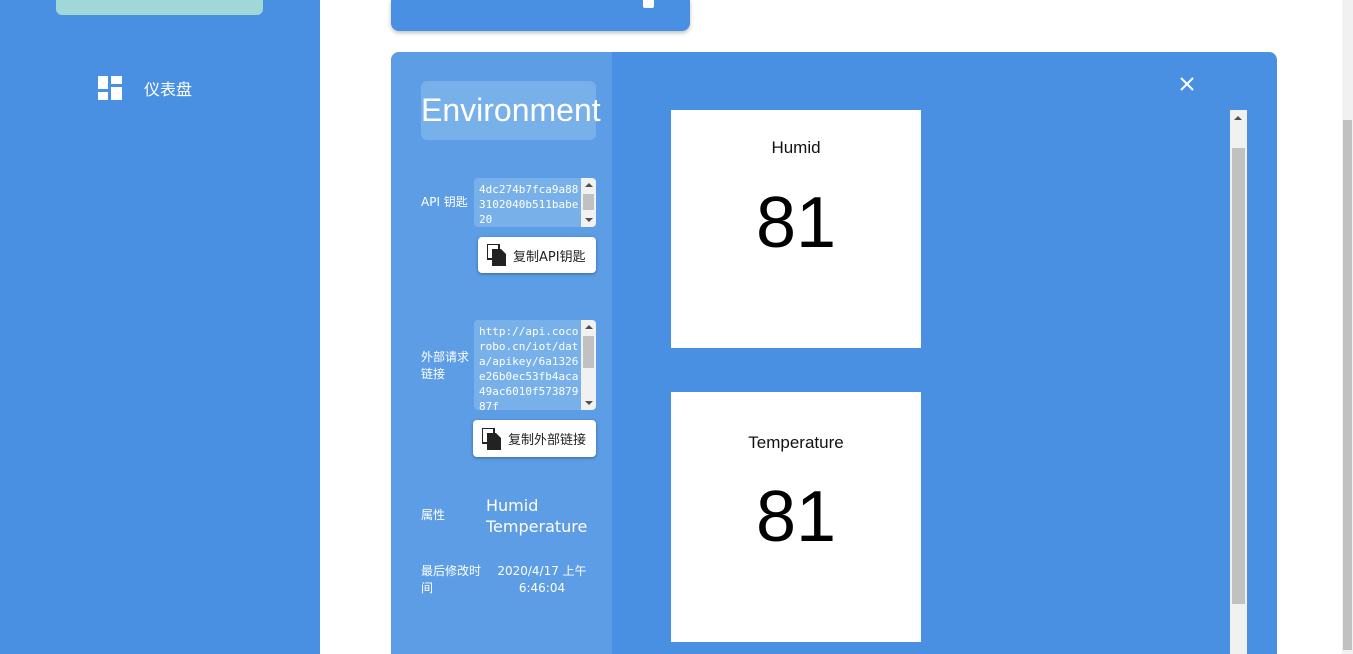 This screenshot has width=1353, height=654. Describe the element at coordinates (537, 526) in the screenshot. I see `property-item: Temperature` at that location.